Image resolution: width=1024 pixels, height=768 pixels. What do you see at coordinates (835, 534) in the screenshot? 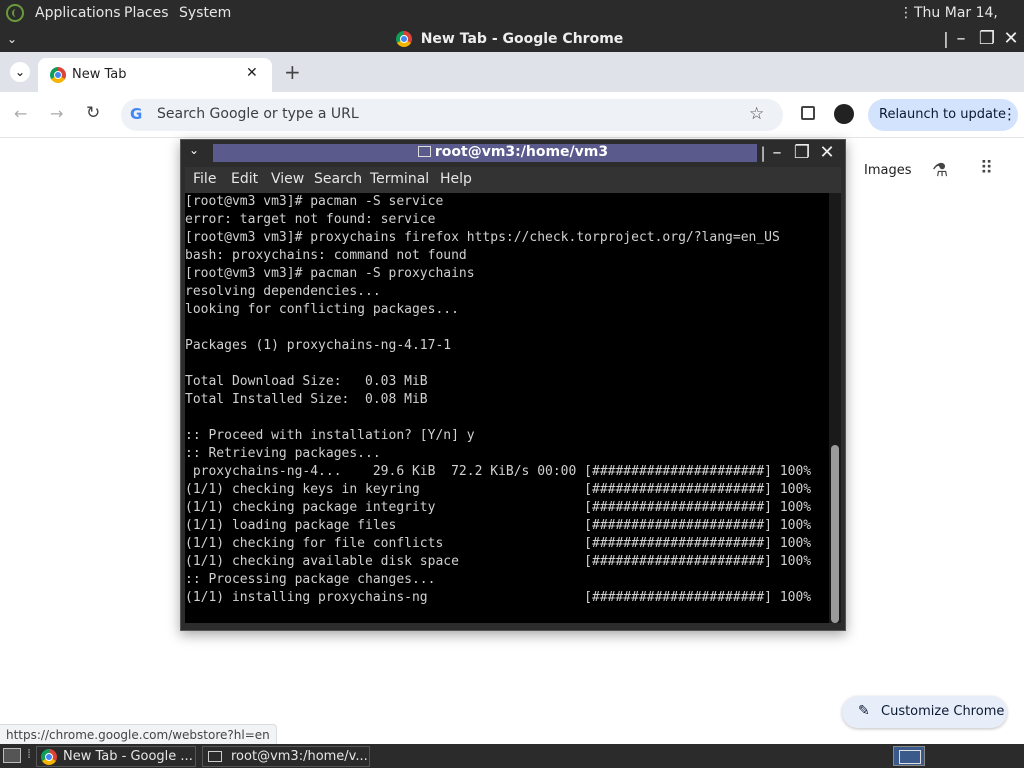
I see `terminal-scrollbar-thumb` at bounding box center [835, 534].